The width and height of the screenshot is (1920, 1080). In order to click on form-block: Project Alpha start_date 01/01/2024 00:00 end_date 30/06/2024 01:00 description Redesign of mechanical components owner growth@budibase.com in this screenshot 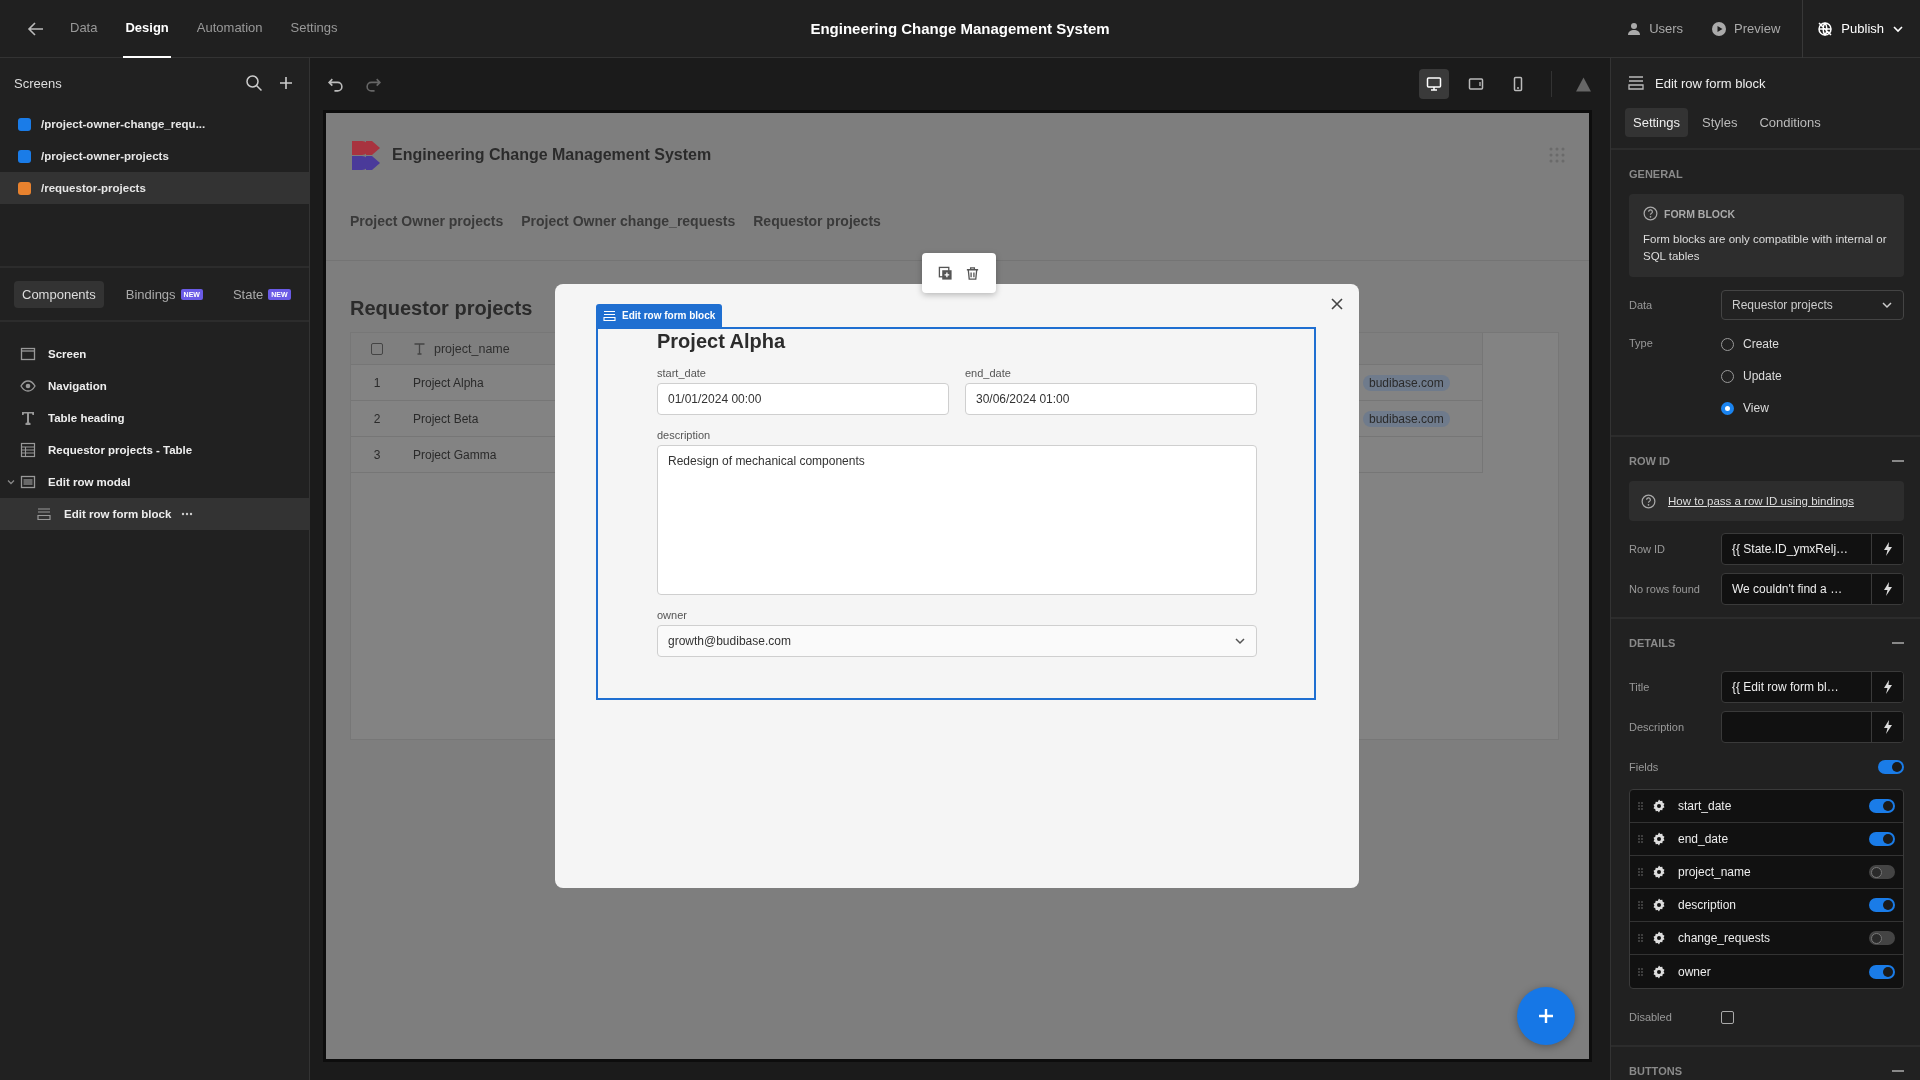, I will do `click(956, 513)`.